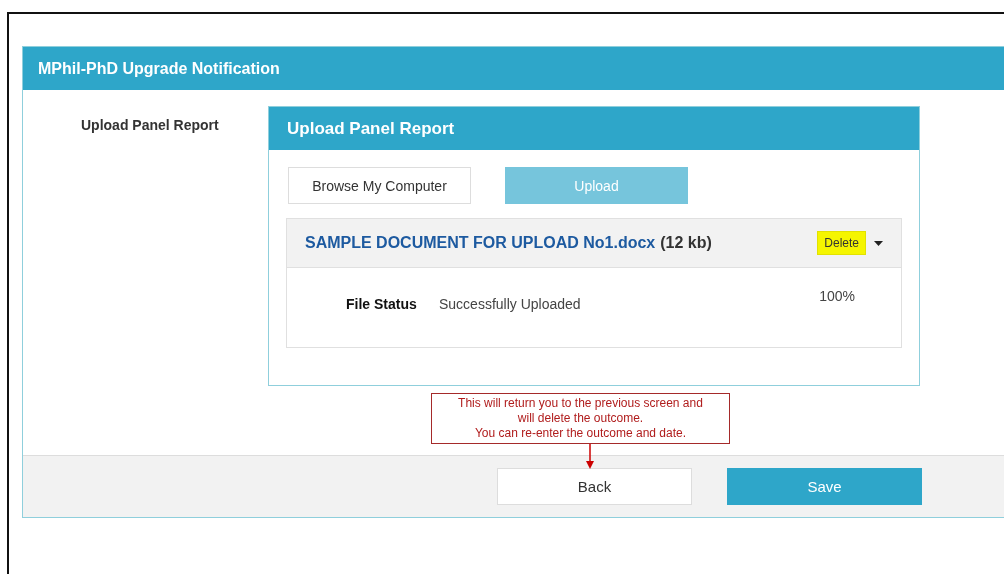  What do you see at coordinates (382, 304) in the screenshot?
I see `status-label: File Status` at bounding box center [382, 304].